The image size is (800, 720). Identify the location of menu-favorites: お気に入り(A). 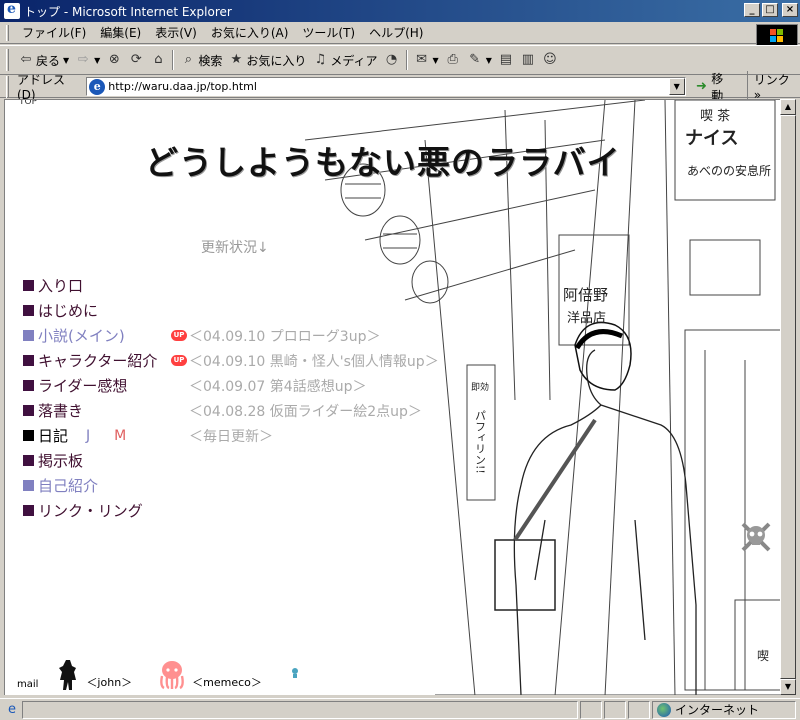
(250, 32).